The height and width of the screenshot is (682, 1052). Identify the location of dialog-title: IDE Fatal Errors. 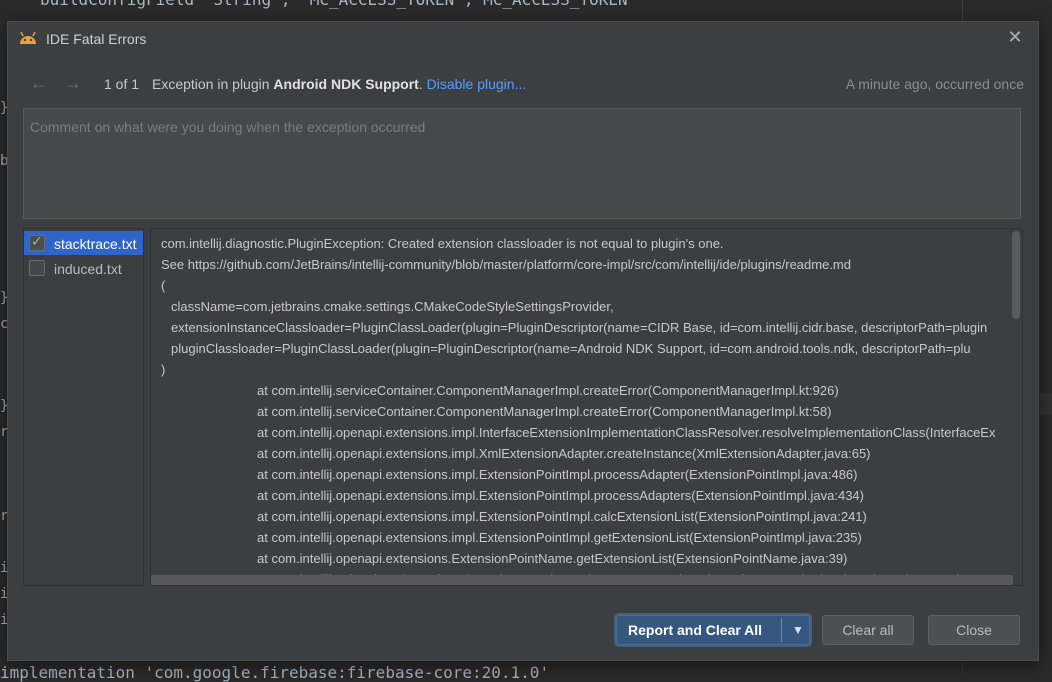
(96, 39).